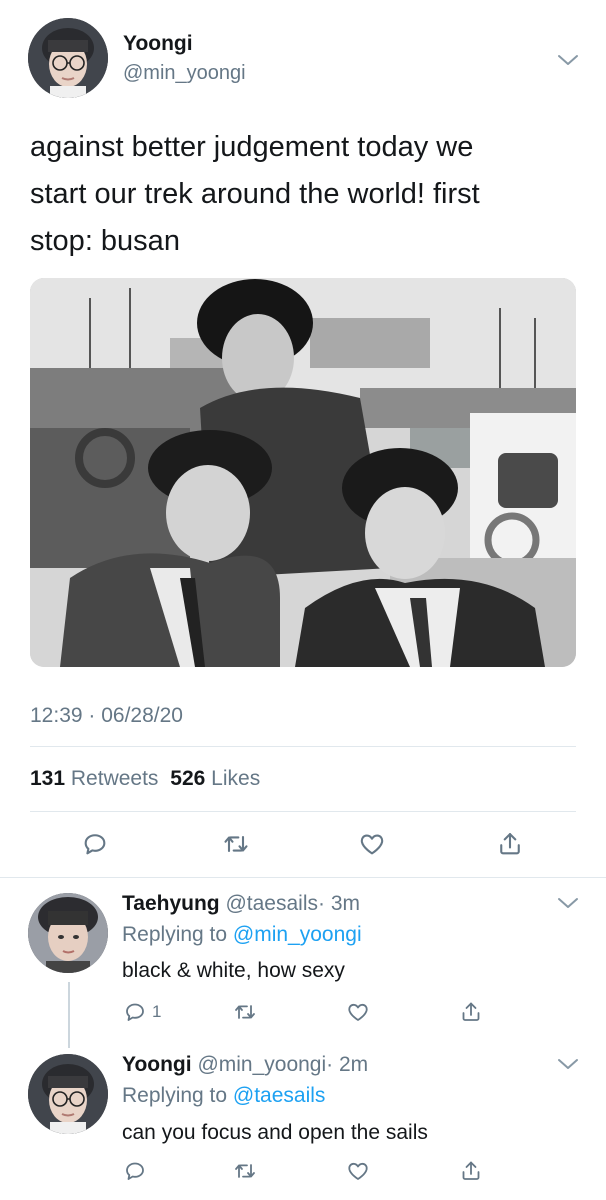 The image size is (606, 1200). I want to click on replying-to: Replying to @taesails, so click(223, 1096).